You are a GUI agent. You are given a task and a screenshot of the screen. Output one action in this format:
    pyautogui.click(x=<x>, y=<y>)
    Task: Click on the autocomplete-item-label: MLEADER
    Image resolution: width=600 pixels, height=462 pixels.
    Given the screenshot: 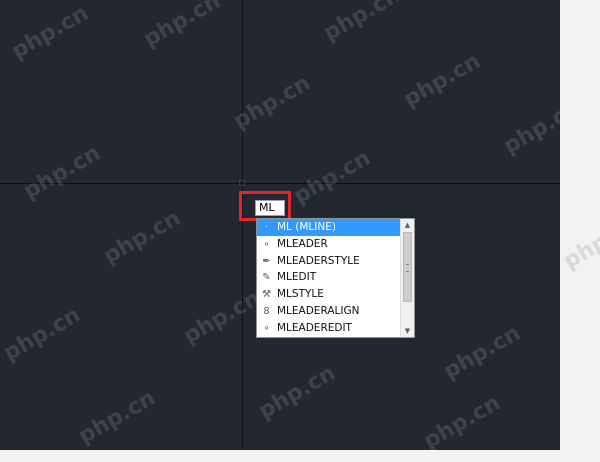 What is the action you would take?
    pyautogui.click(x=302, y=243)
    